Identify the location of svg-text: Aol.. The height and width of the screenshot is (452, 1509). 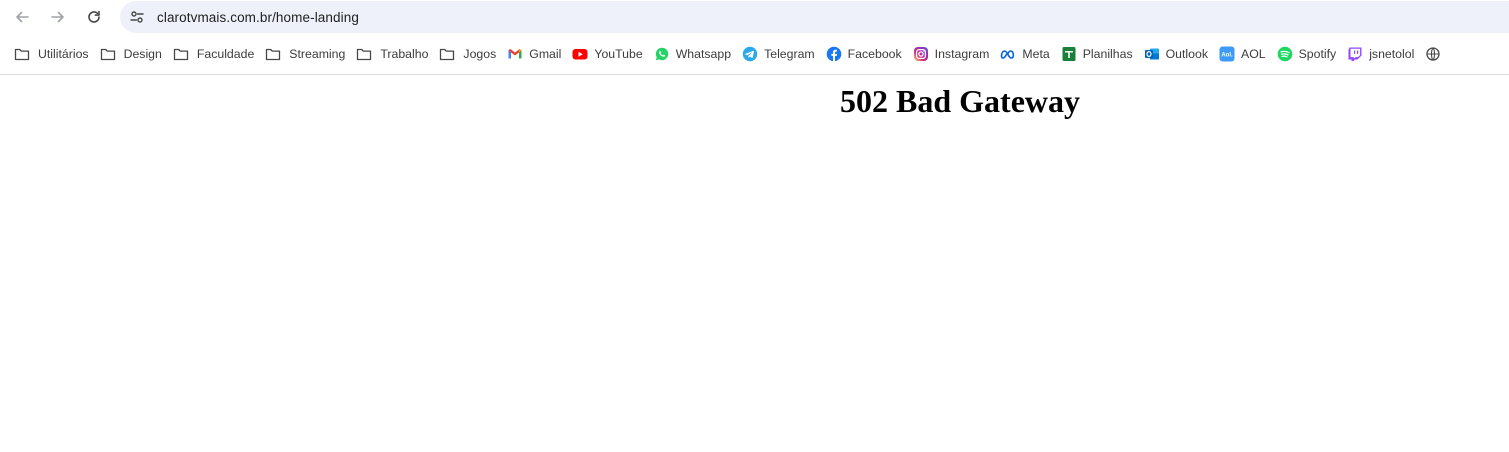
(1227, 55).